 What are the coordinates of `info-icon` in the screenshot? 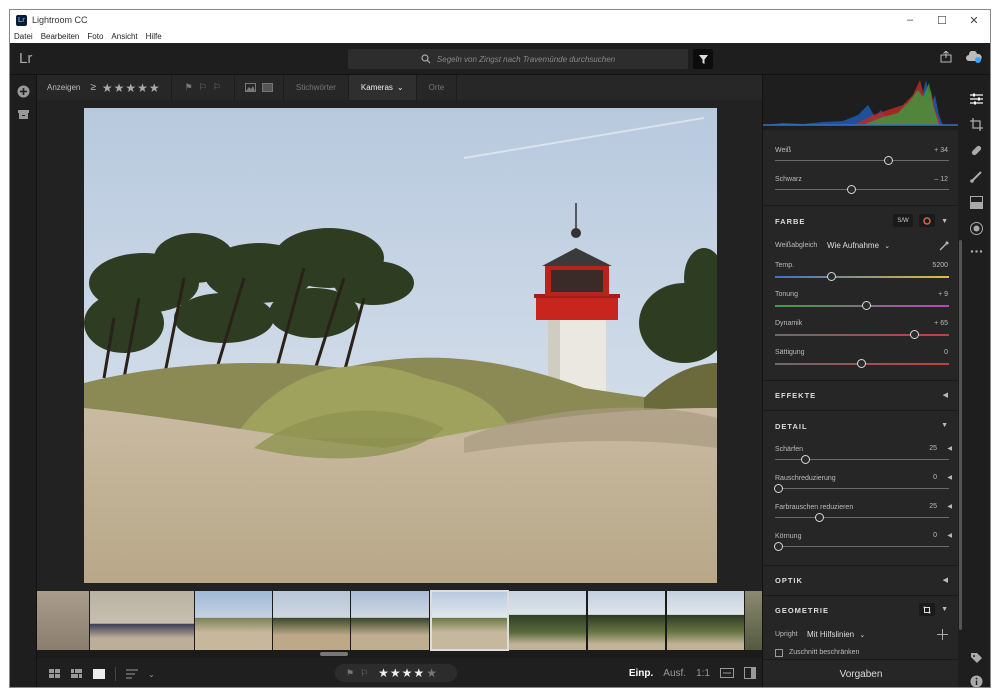 It's located at (976, 681).